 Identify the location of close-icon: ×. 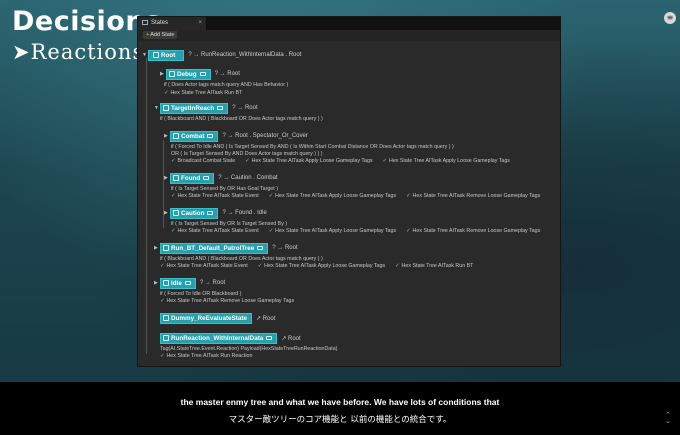
(200, 23).